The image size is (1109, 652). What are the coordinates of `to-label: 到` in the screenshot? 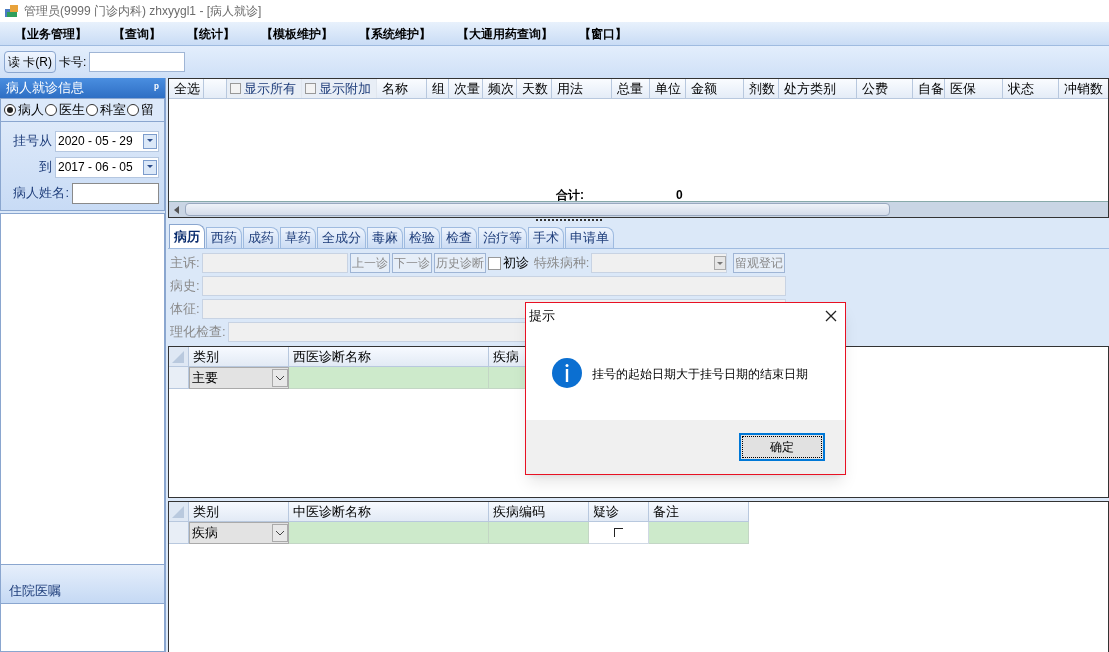 It's located at (45, 167).